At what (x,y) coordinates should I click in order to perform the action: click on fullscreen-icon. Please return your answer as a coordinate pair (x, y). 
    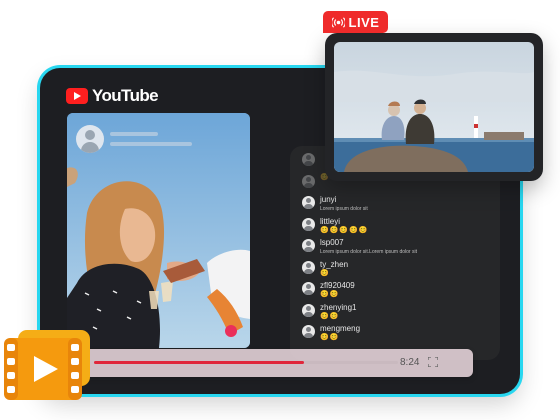
    Looking at the image, I should click on (433, 362).